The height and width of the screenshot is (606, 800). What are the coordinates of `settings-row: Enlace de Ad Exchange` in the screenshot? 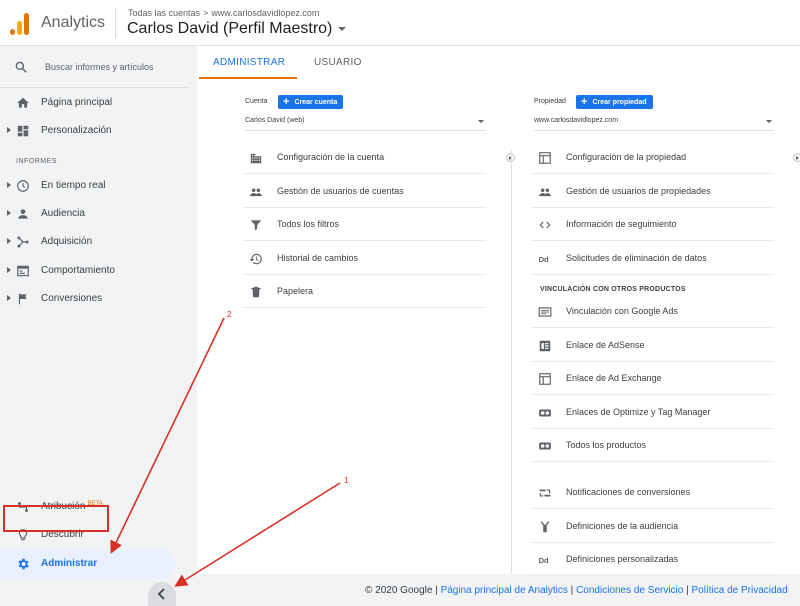 It's located at (653, 378).